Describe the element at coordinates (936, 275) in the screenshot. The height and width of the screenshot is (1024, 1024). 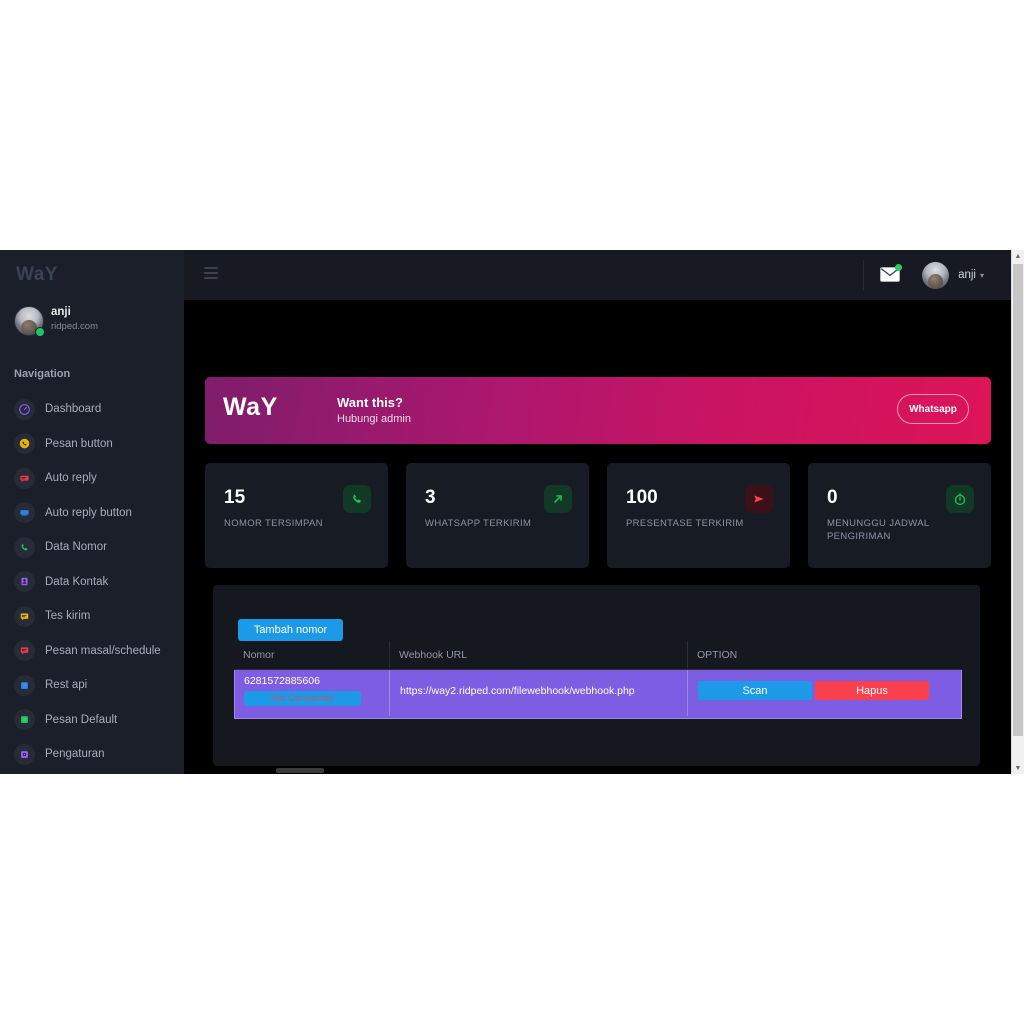
I see `header-avatar` at that location.